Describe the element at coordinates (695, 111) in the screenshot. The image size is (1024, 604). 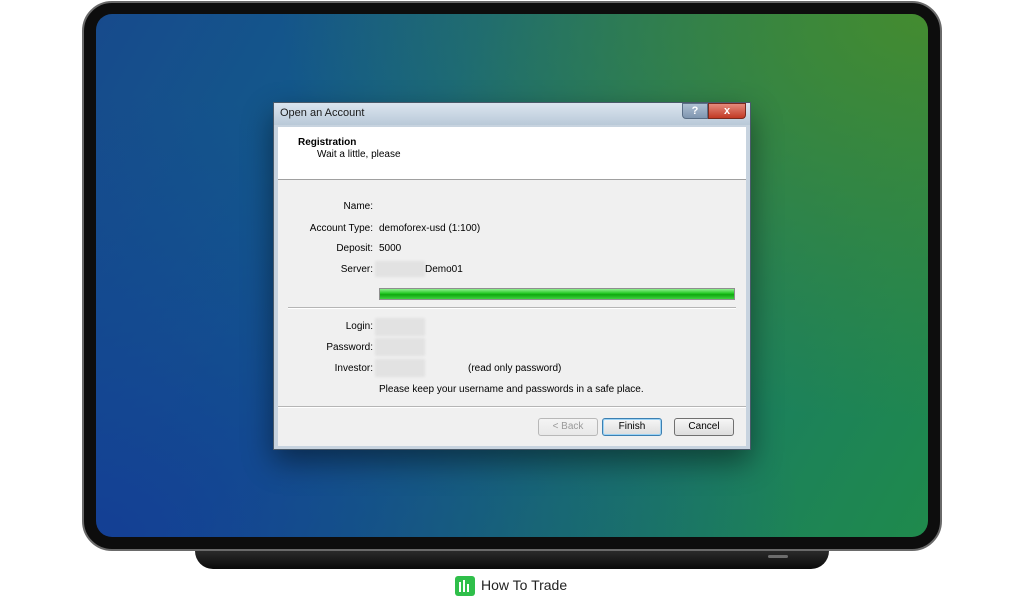
I see `help-button: ?` at that location.